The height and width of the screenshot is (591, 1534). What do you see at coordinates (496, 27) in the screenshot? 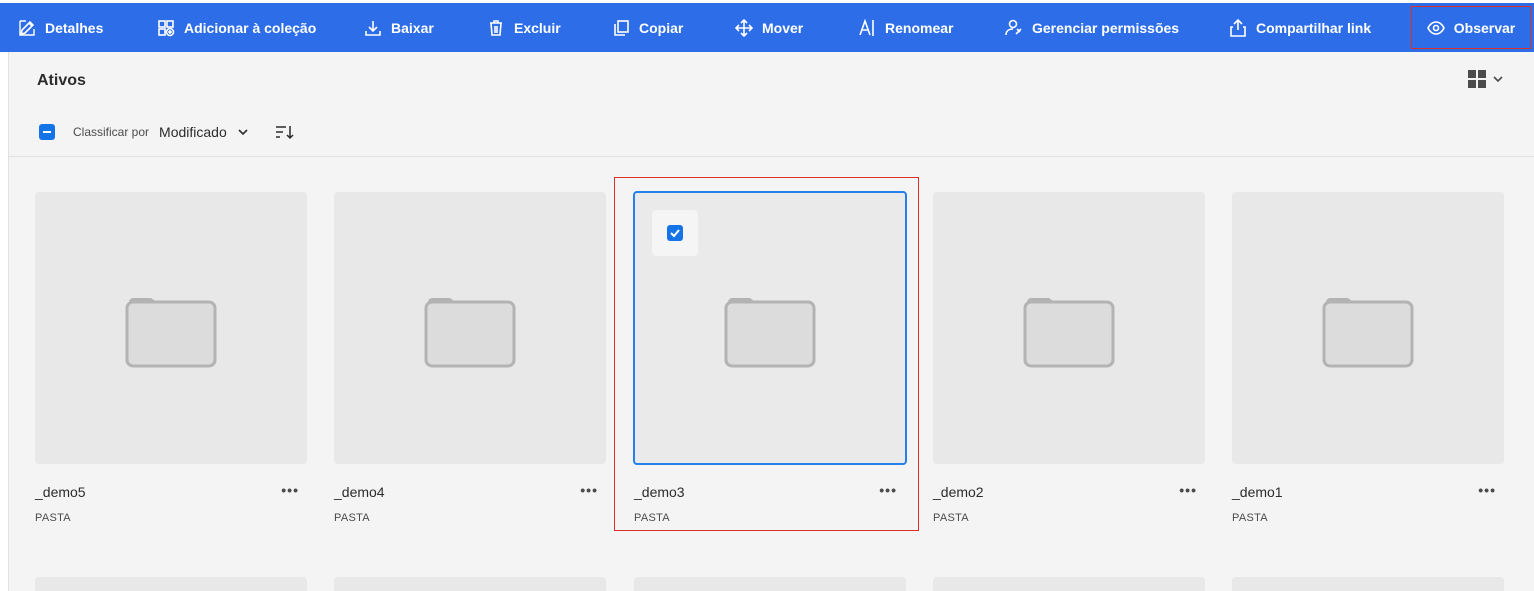
I see `trash-icon` at bounding box center [496, 27].